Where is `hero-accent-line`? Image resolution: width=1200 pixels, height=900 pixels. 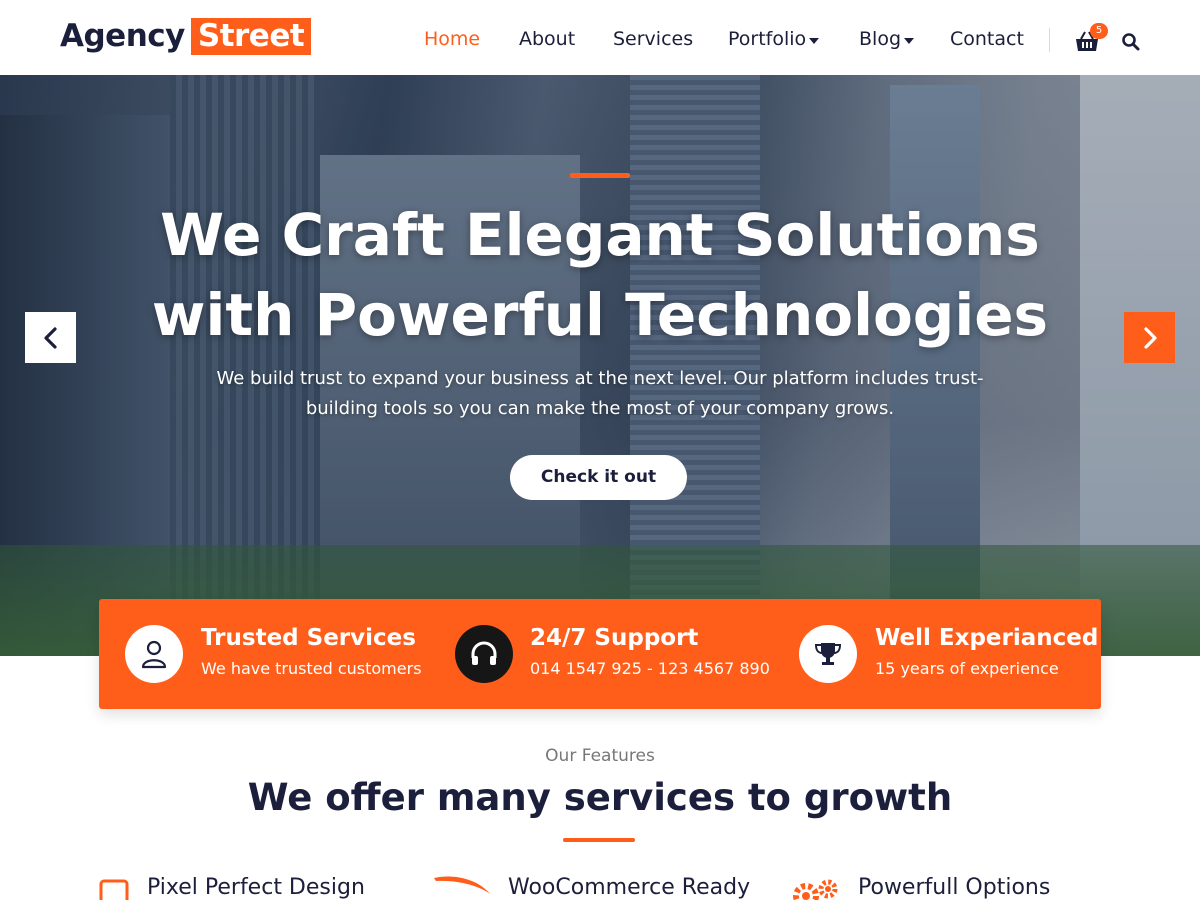
hero-accent-line is located at coordinates (600, 175).